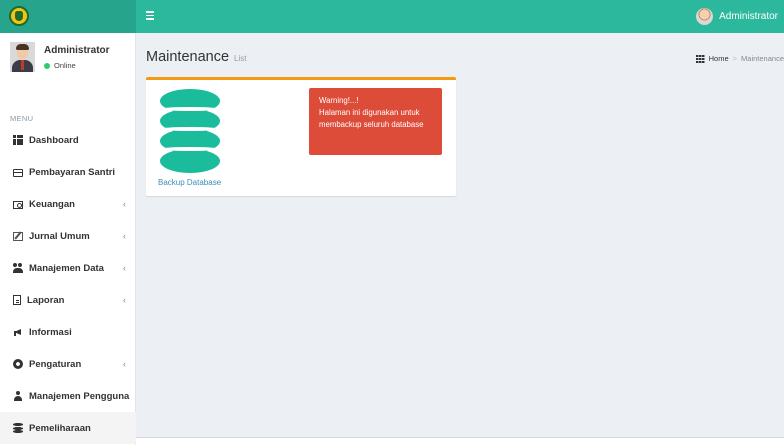 The height and width of the screenshot is (445, 784). Describe the element at coordinates (50, 332) in the screenshot. I see `sidebar-item-label: Informasi` at that location.